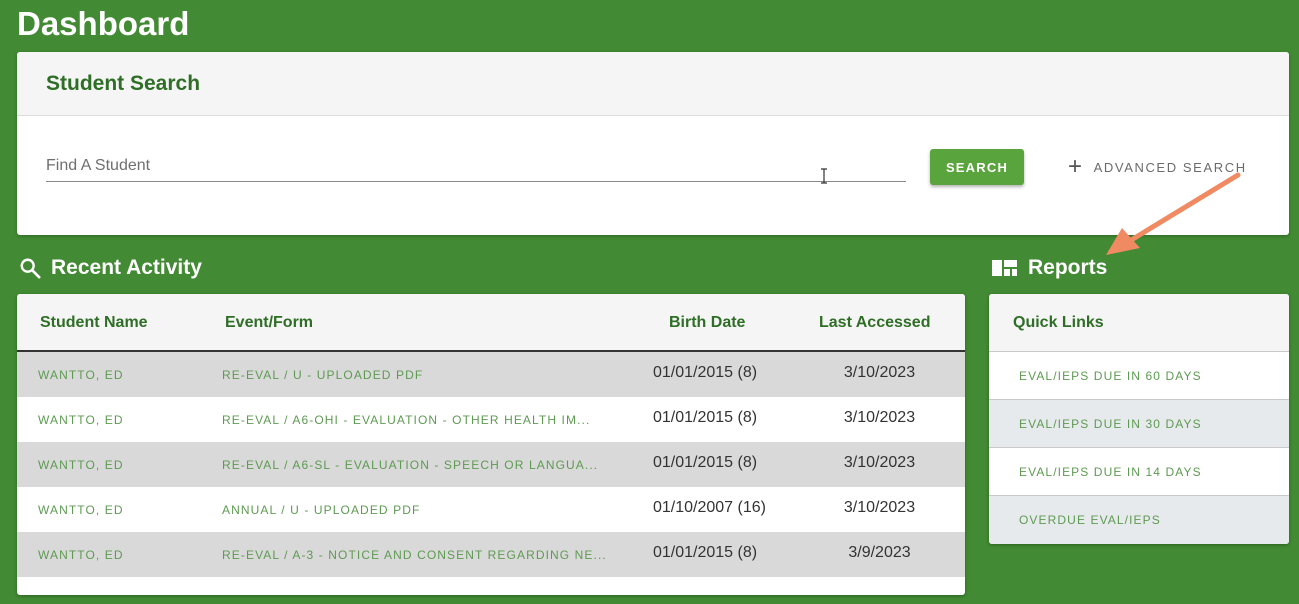 This screenshot has height=604, width=1299. What do you see at coordinates (1139, 472) in the screenshot?
I see `quick-link-due-14-days: EVAL/IEPS DUE IN 14 DAYS` at bounding box center [1139, 472].